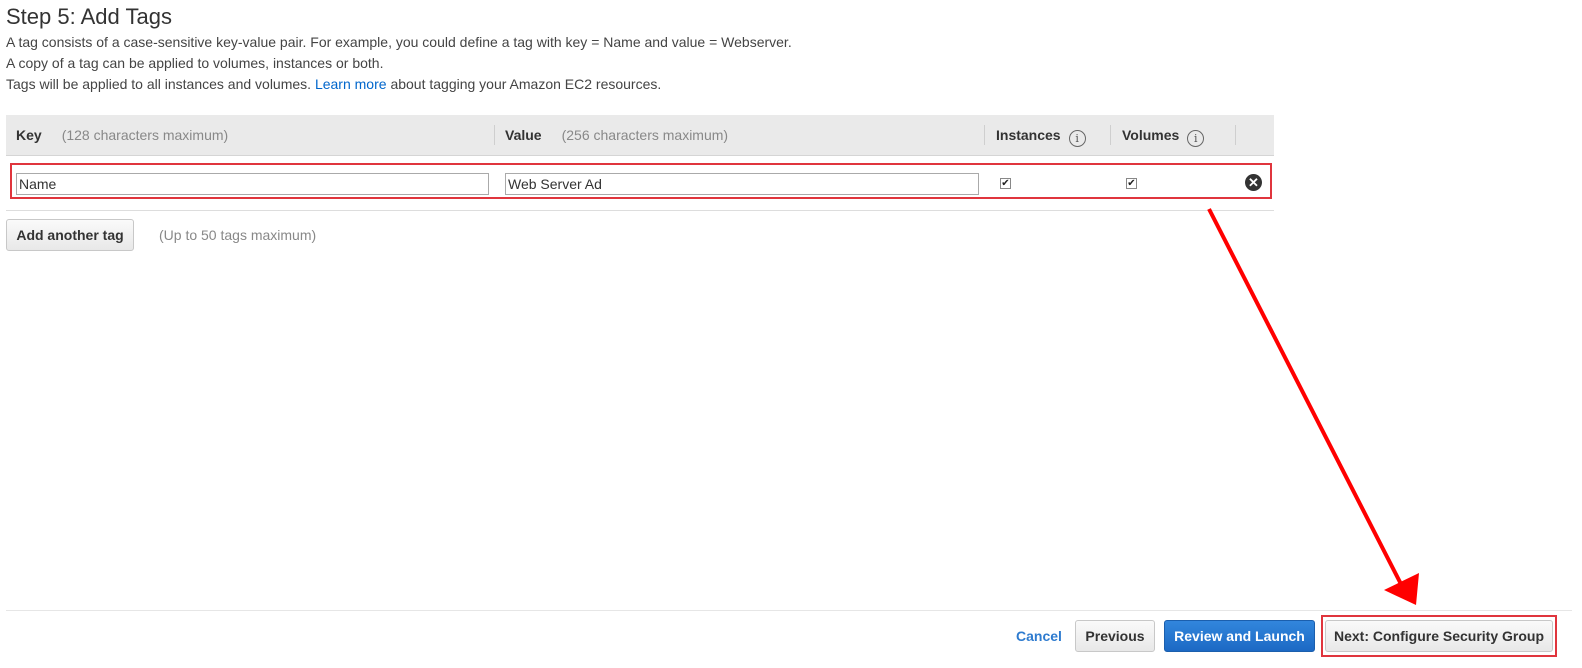 This screenshot has height=668, width=1582. Describe the element at coordinates (1313, 406) in the screenshot. I see `red-arrow-annotation` at that location.